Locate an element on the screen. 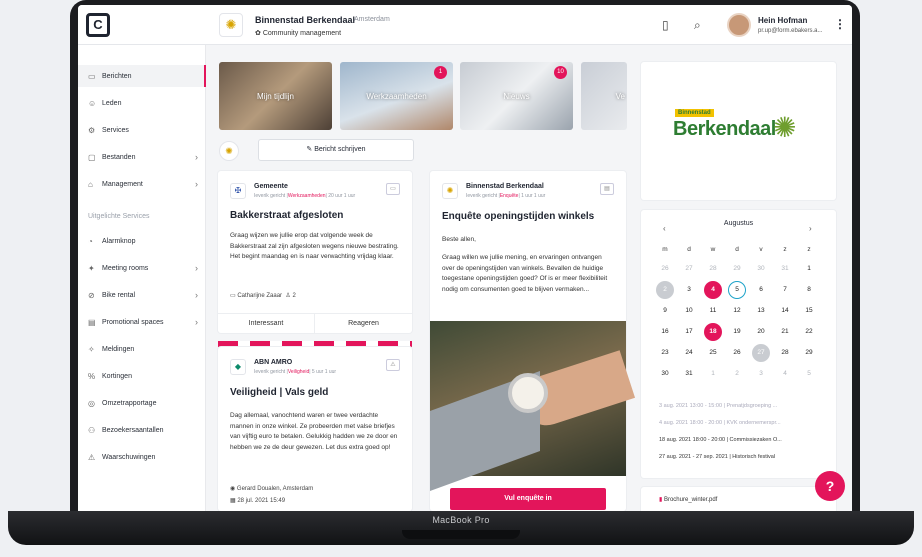  org-role: ✿ Community management is located at coordinates (298, 33).